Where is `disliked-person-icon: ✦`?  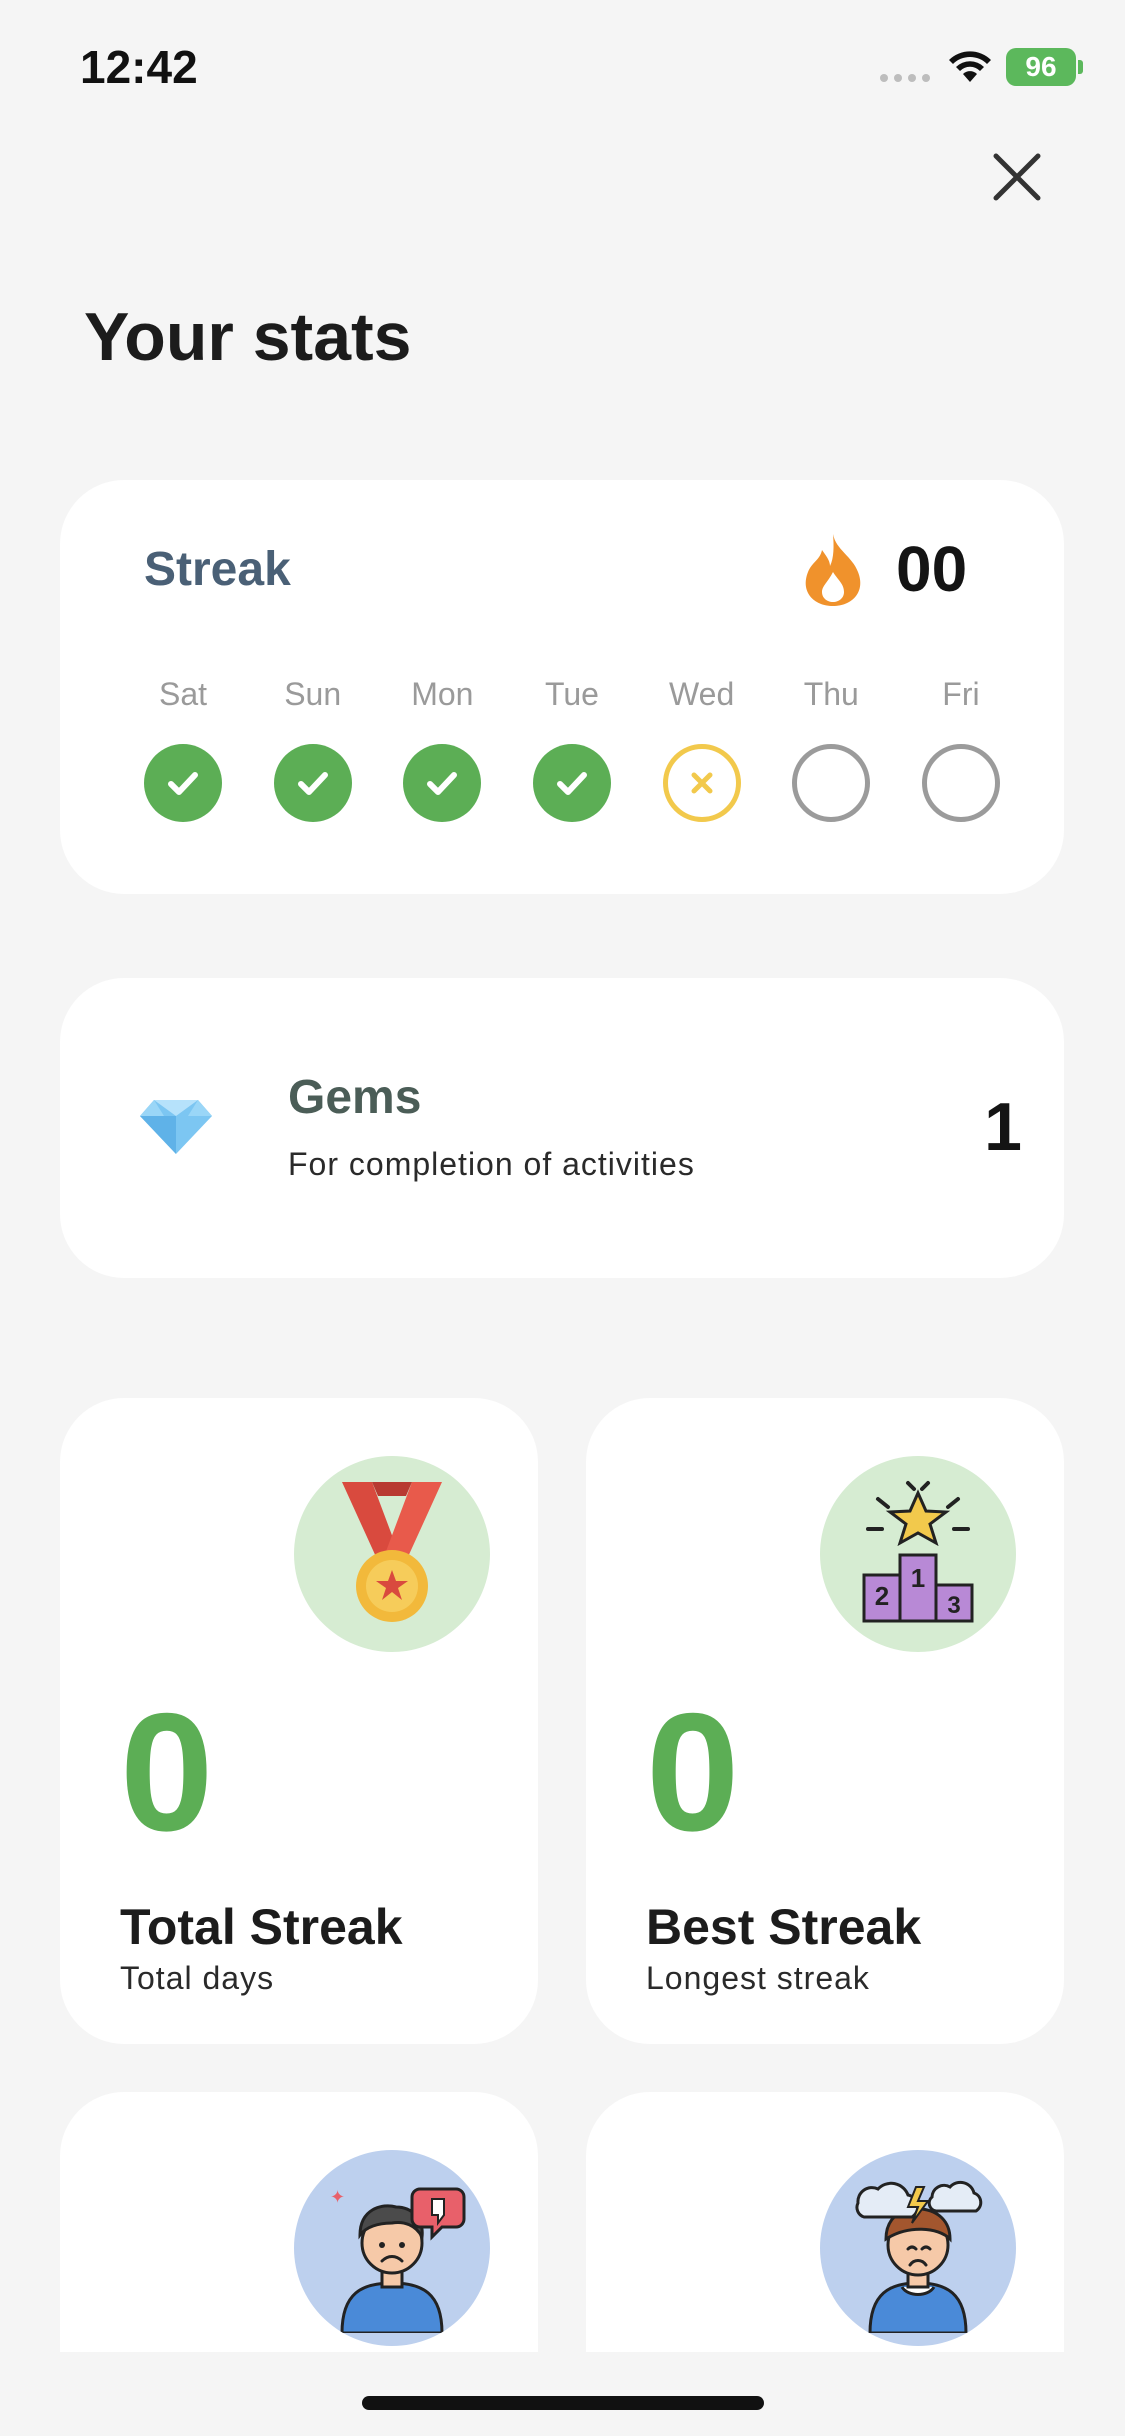 disliked-person-icon: ✦ is located at coordinates (392, 2248).